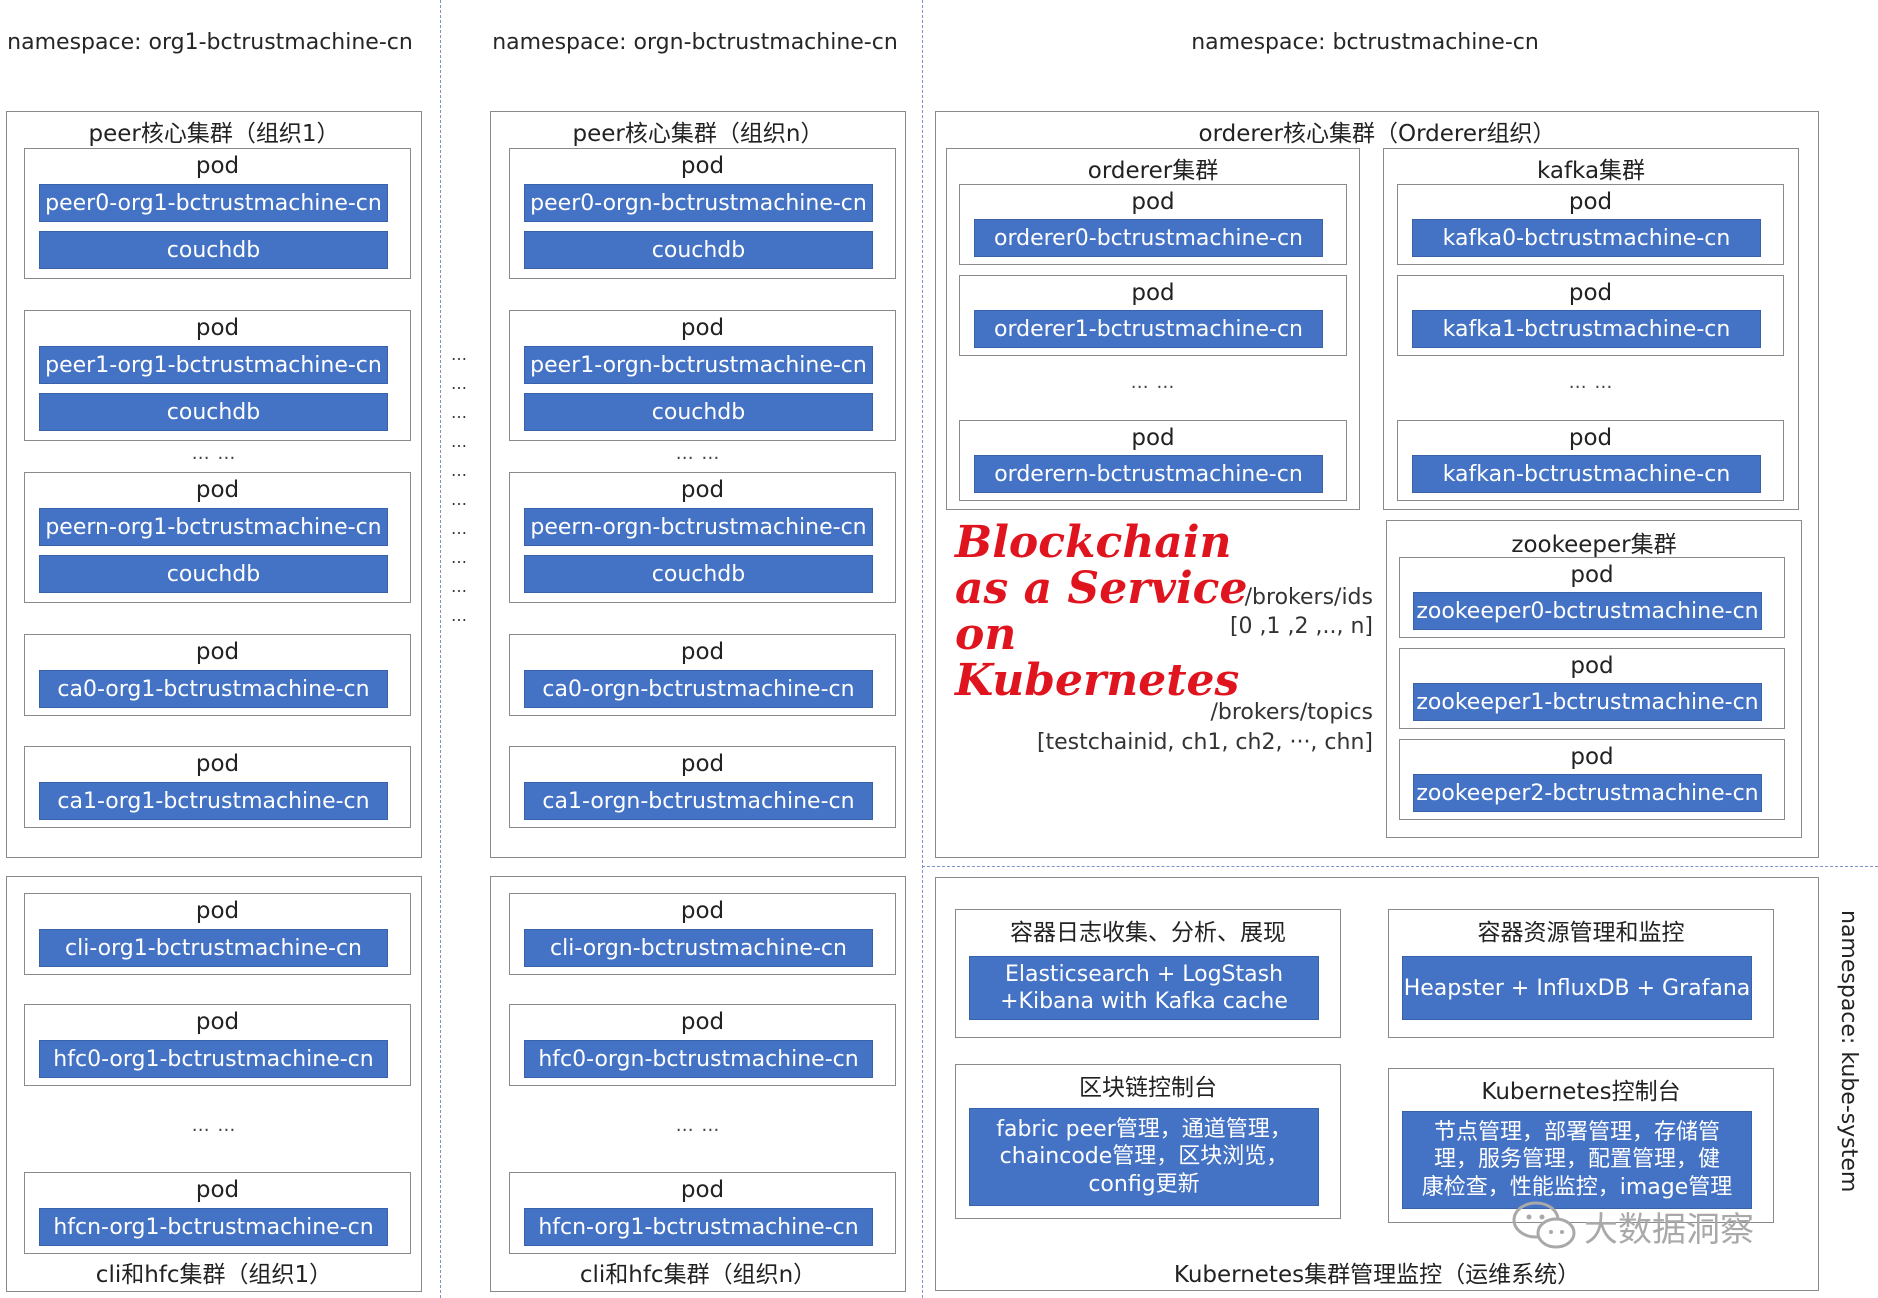 The height and width of the screenshot is (1298, 1878). What do you see at coordinates (698, 412) in the screenshot?
I see `orgn-peer1-couchdb-bar: couchdb` at bounding box center [698, 412].